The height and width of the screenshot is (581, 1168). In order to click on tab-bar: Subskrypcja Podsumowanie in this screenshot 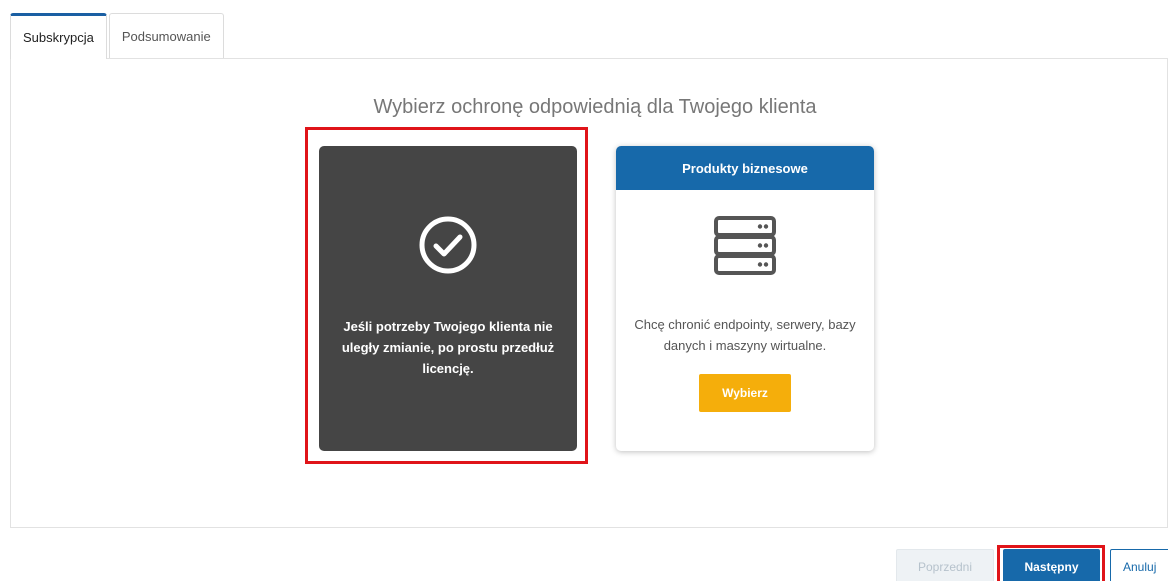, I will do `click(118, 36)`.